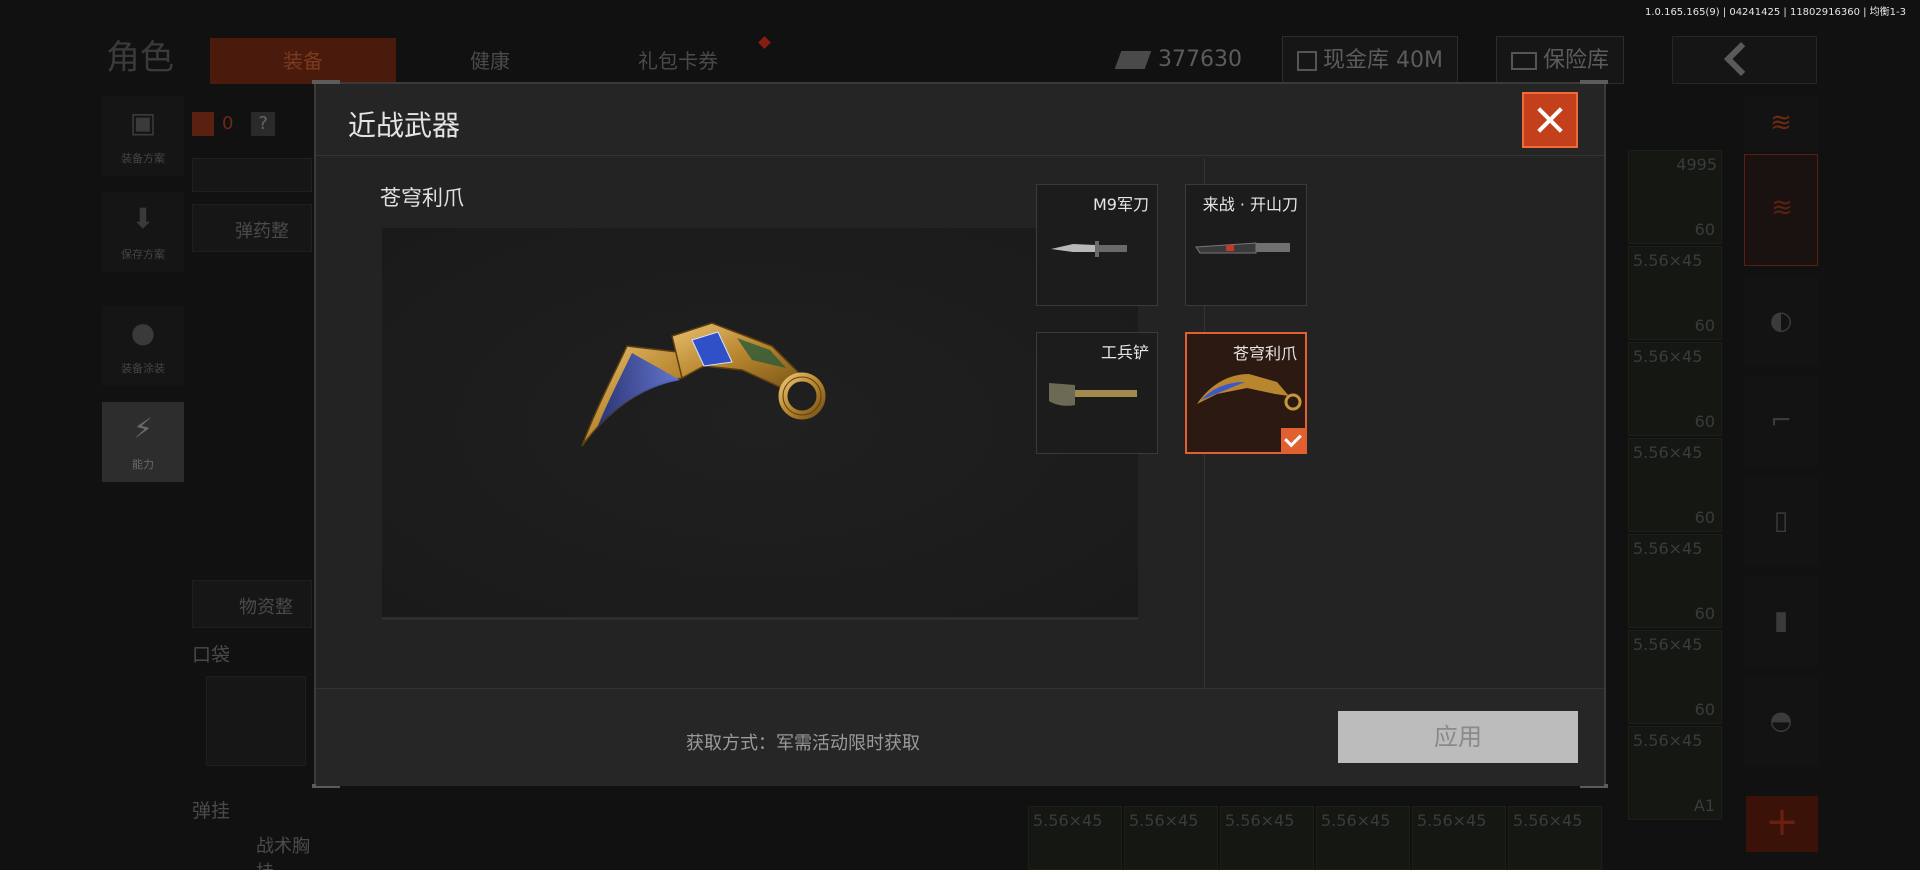 The width and height of the screenshot is (1920, 870). What do you see at coordinates (1741, 59) in the screenshot?
I see `back-arrow-icon` at bounding box center [1741, 59].